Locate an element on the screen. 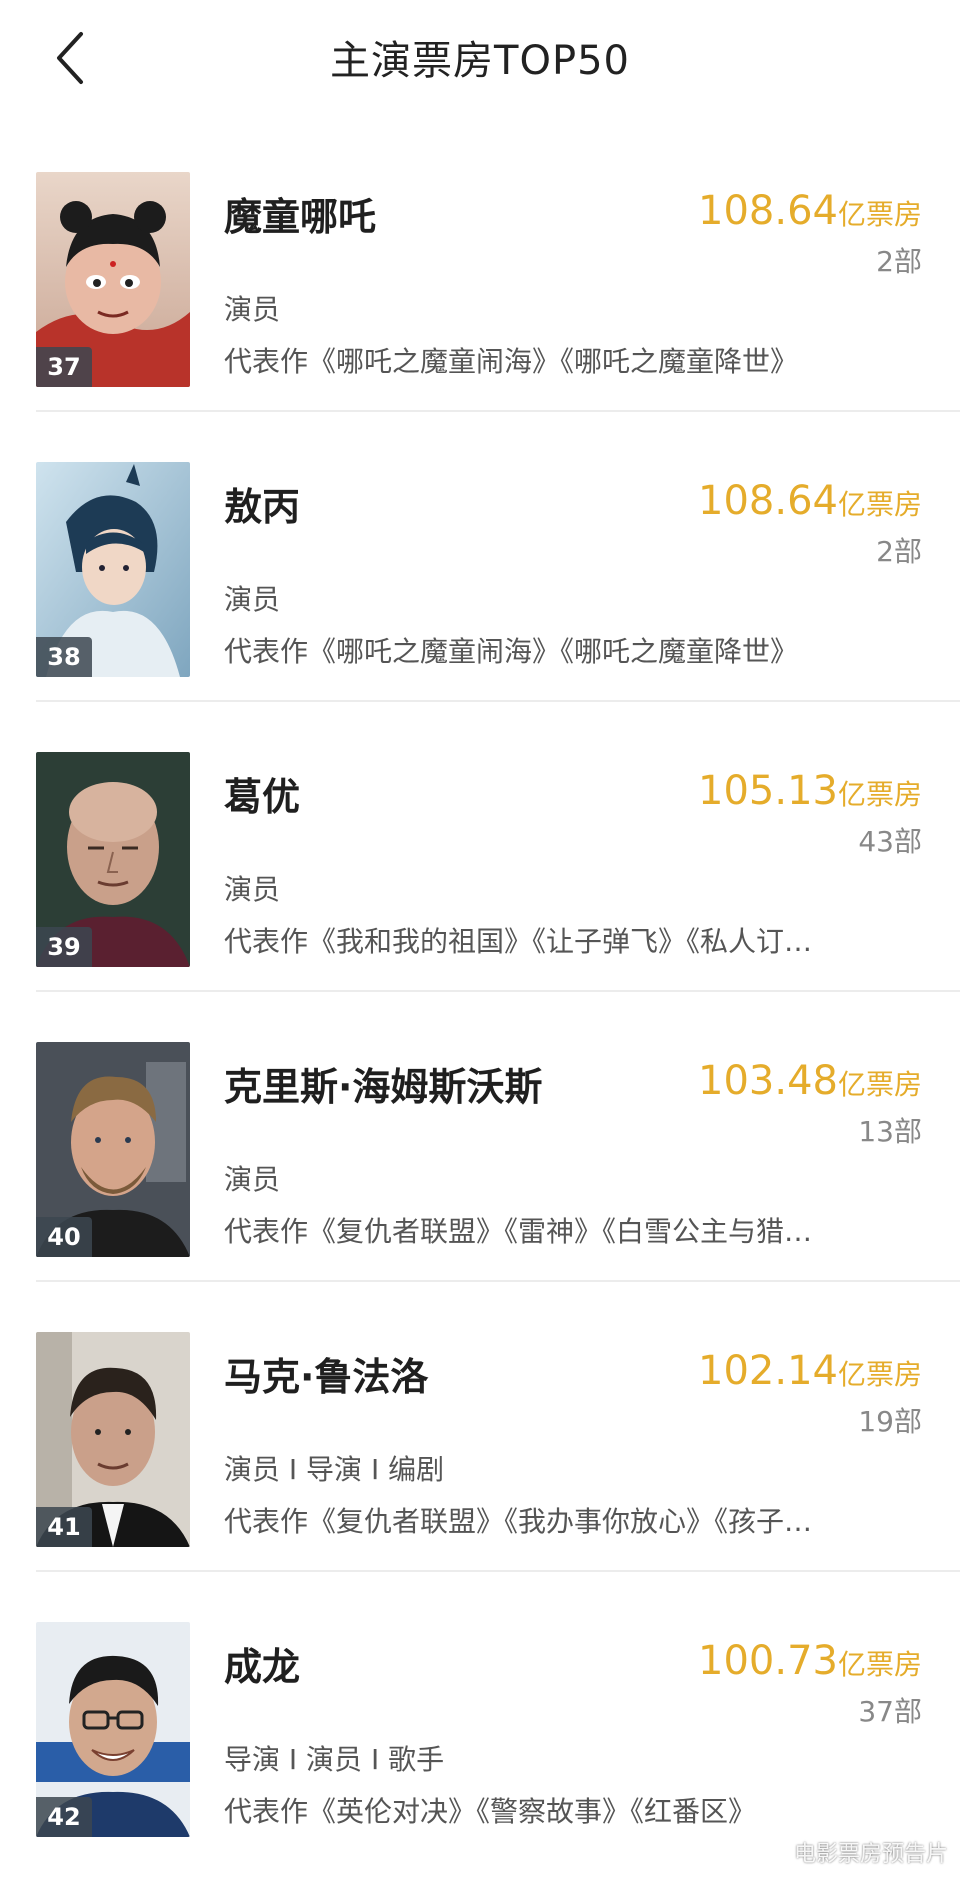 The height and width of the screenshot is (1878, 960). page-title: 主演票房TOP50 is located at coordinates (480, 61).